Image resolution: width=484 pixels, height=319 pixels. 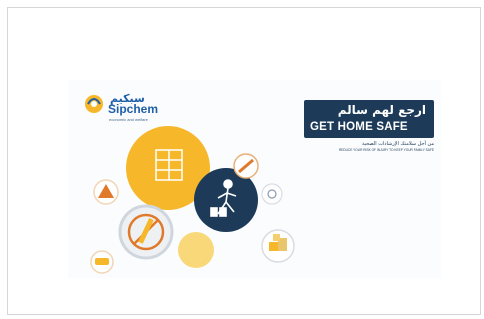 What do you see at coordinates (133, 109) in the screenshot?
I see `logo-english: Sipchem` at bounding box center [133, 109].